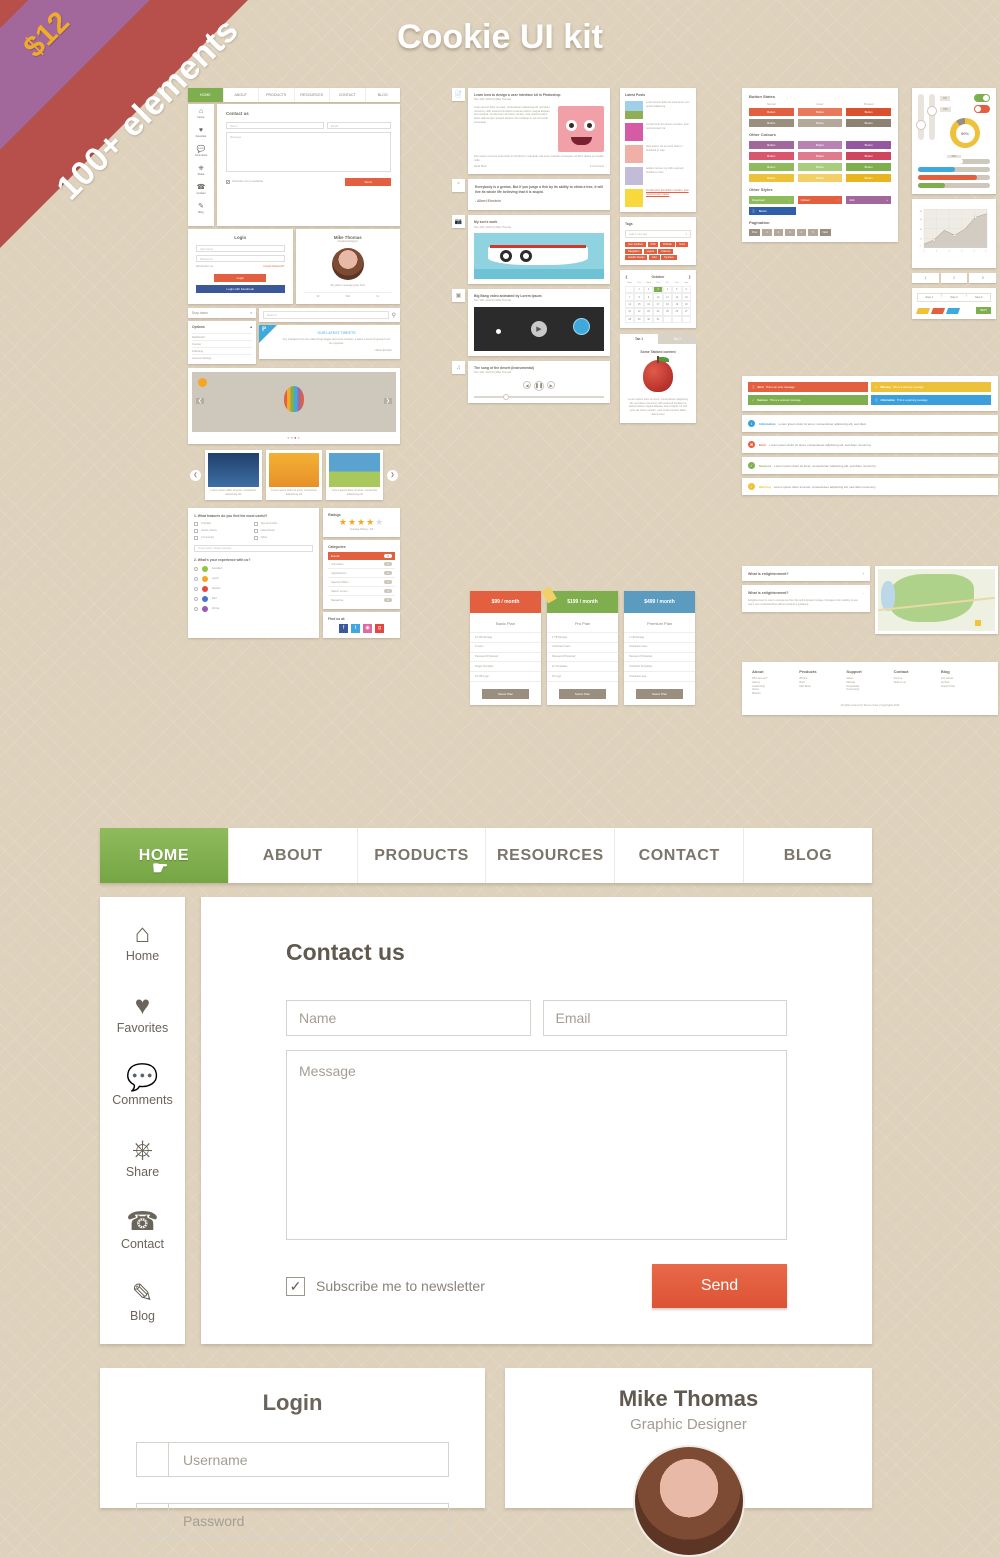 The image size is (1000, 1557). What do you see at coordinates (808, 387) in the screenshot?
I see `alert-error: ⓘ Error This is an error message` at bounding box center [808, 387].